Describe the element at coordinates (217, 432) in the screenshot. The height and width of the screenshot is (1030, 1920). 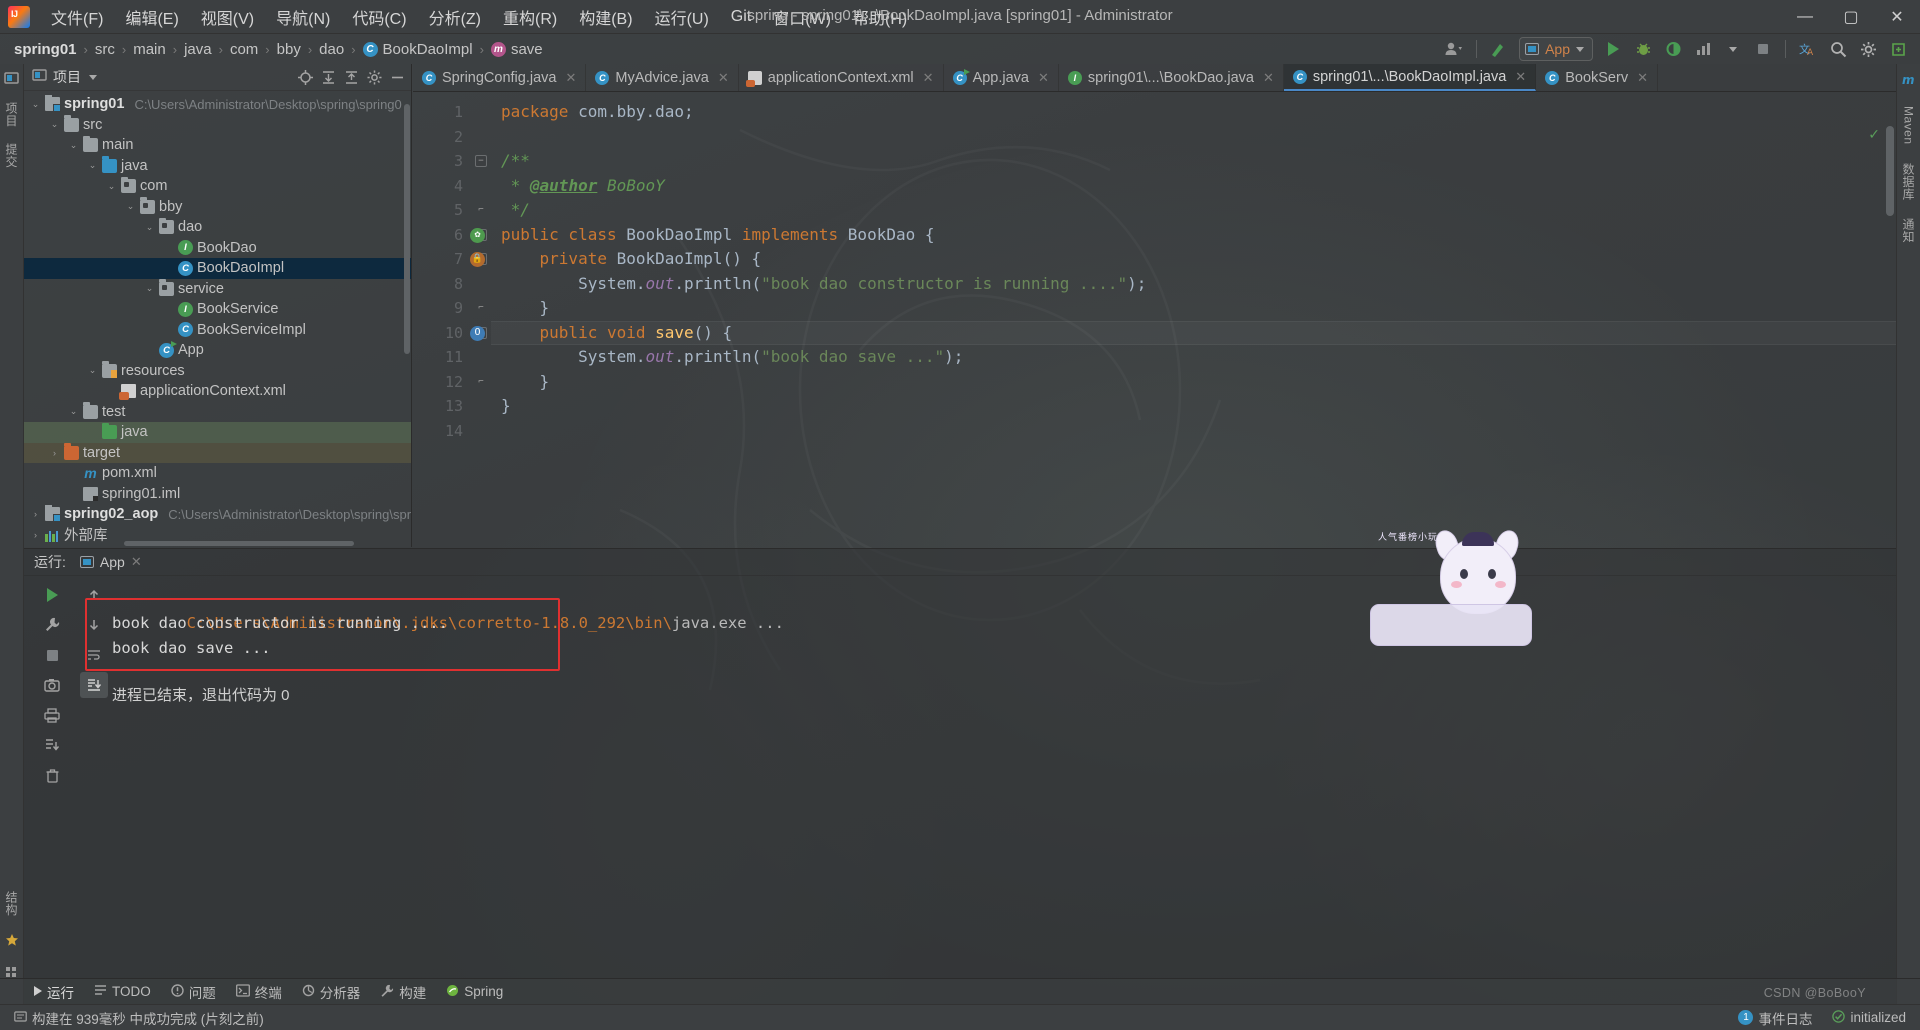
I see `tree-node: java` at that location.